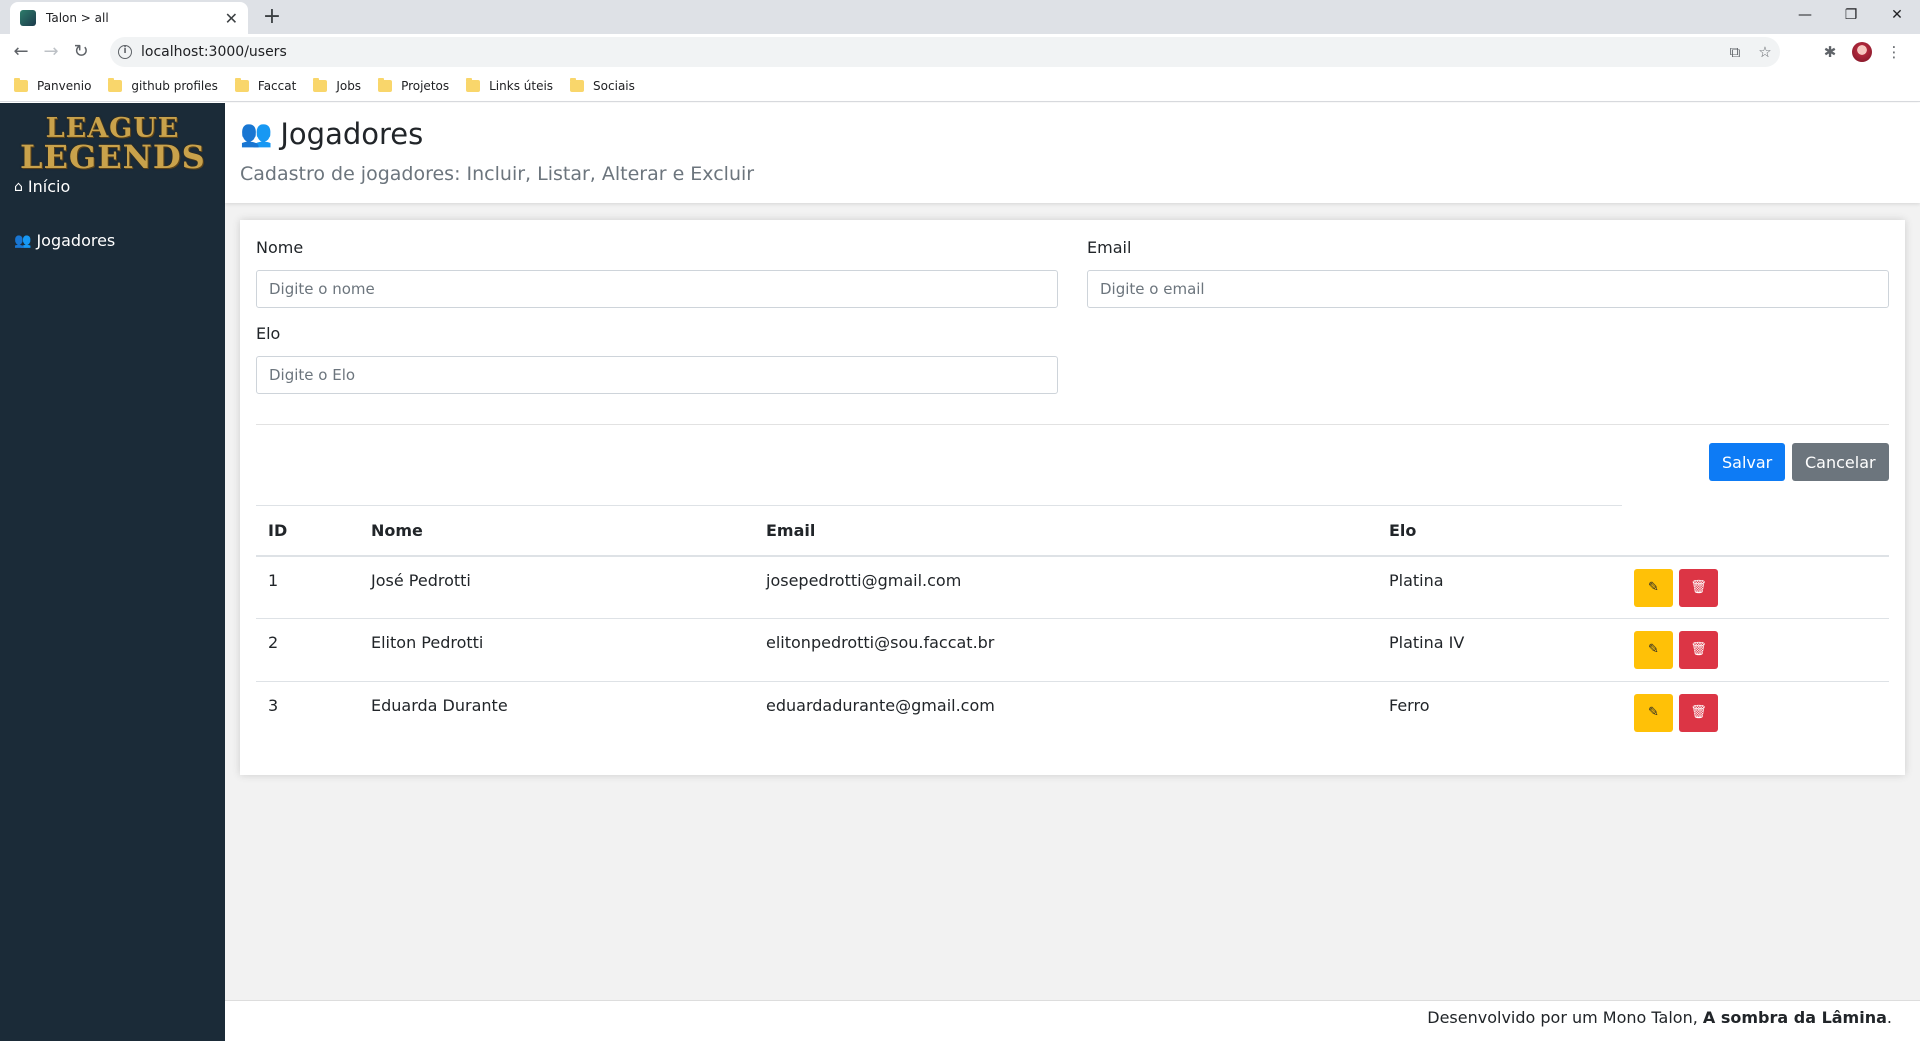  What do you see at coordinates (332, 134) in the screenshot?
I see `page-title: 👥 Jogadores` at bounding box center [332, 134].